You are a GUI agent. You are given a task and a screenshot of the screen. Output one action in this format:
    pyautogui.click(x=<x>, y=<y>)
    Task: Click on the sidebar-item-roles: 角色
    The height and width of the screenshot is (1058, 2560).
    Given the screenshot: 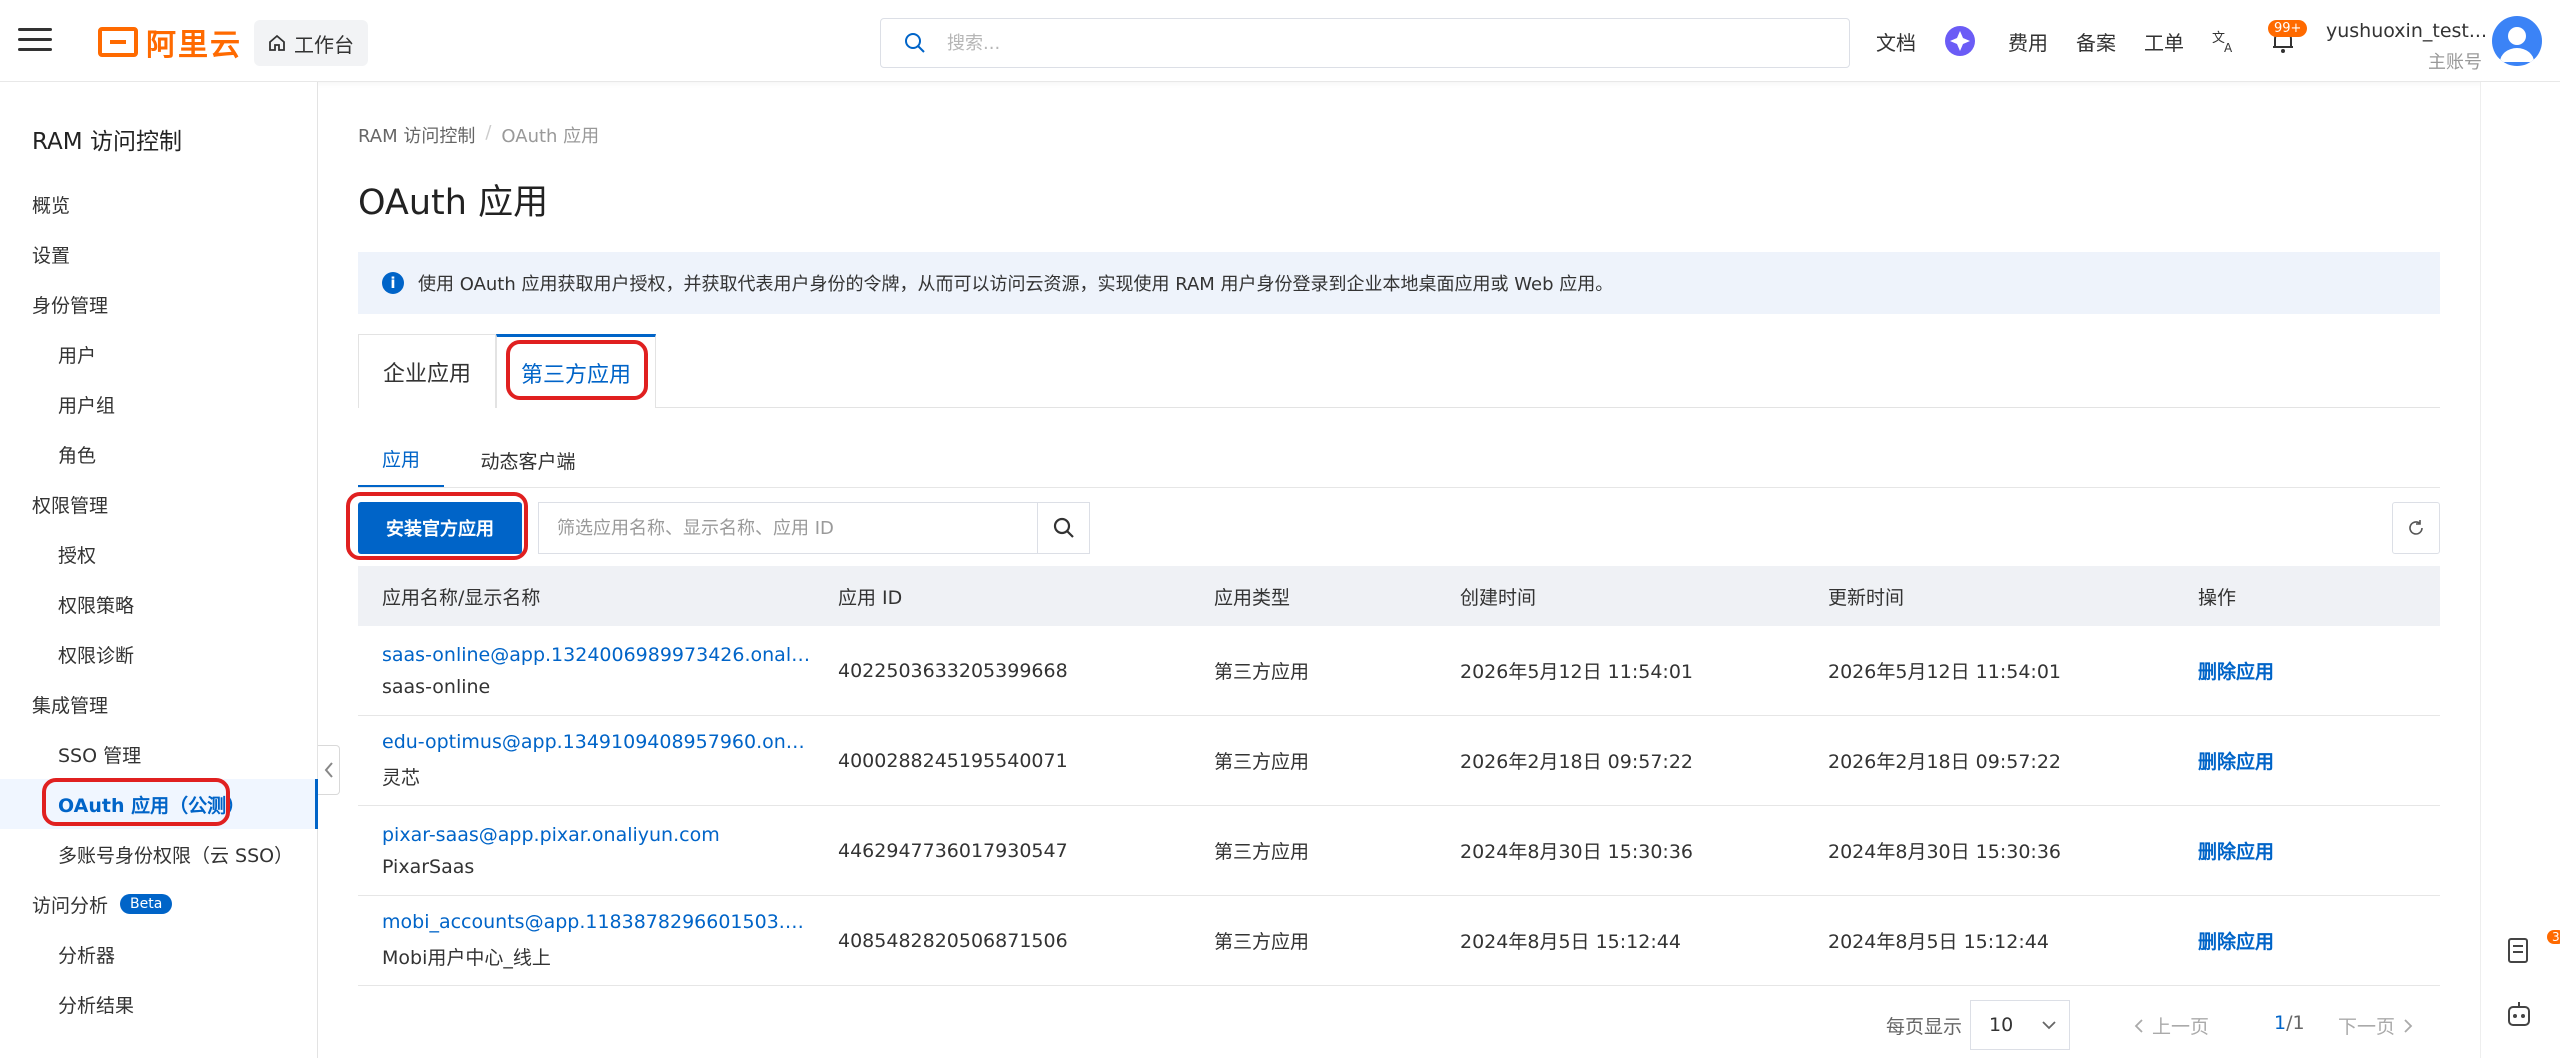 What is the action you would take?
    pyautogui.click(x=159, y=454)
    